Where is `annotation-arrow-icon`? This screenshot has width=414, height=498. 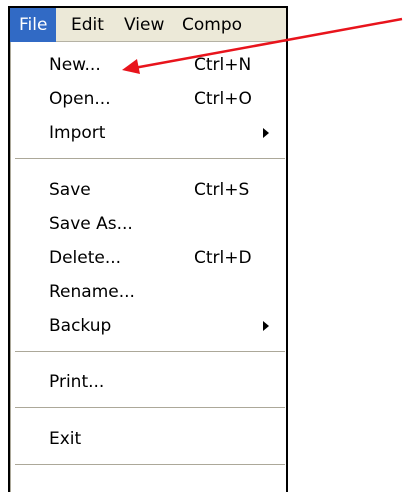 annotation-arrow-icon is located at coordinates (262, 45).